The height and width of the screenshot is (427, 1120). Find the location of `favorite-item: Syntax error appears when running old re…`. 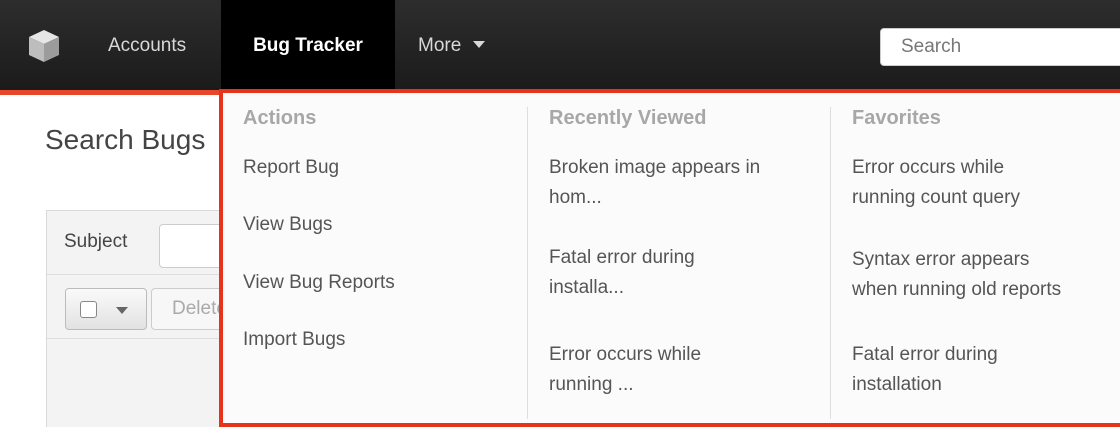

favorite-item: Syntax error appears when running old re… is located at coordinates (986, 275).